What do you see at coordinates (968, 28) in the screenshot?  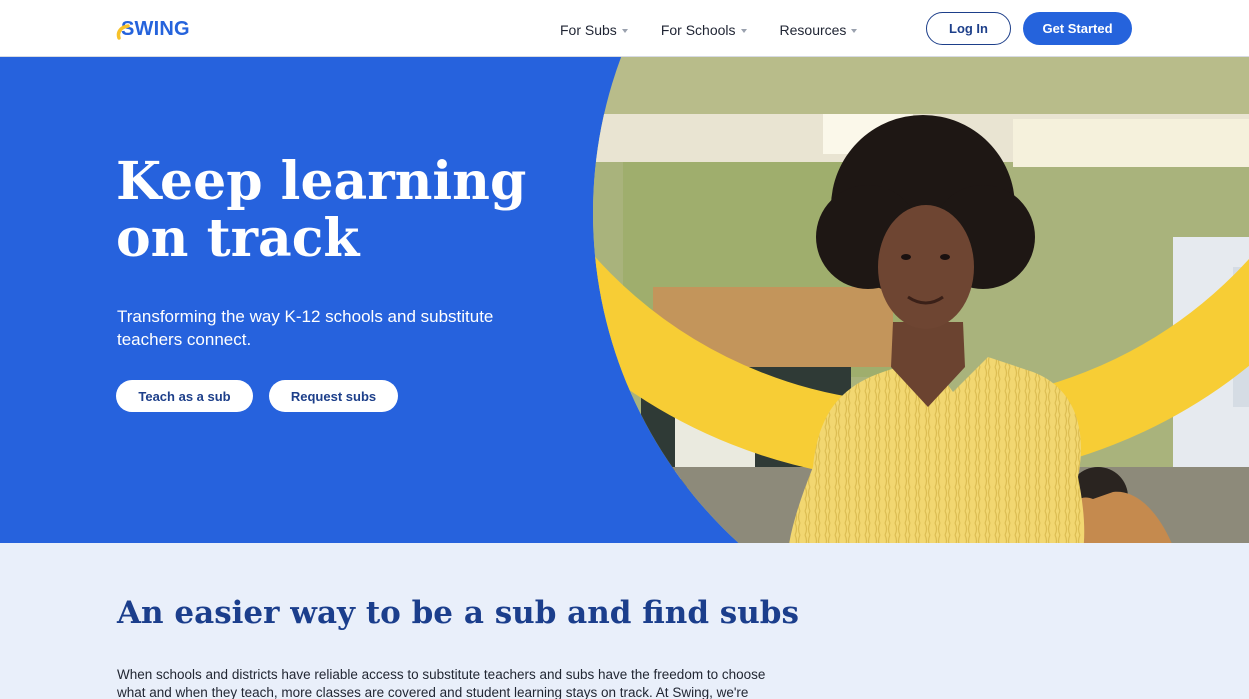 I see `login-button: Log In` at bounding box center [968, 28].